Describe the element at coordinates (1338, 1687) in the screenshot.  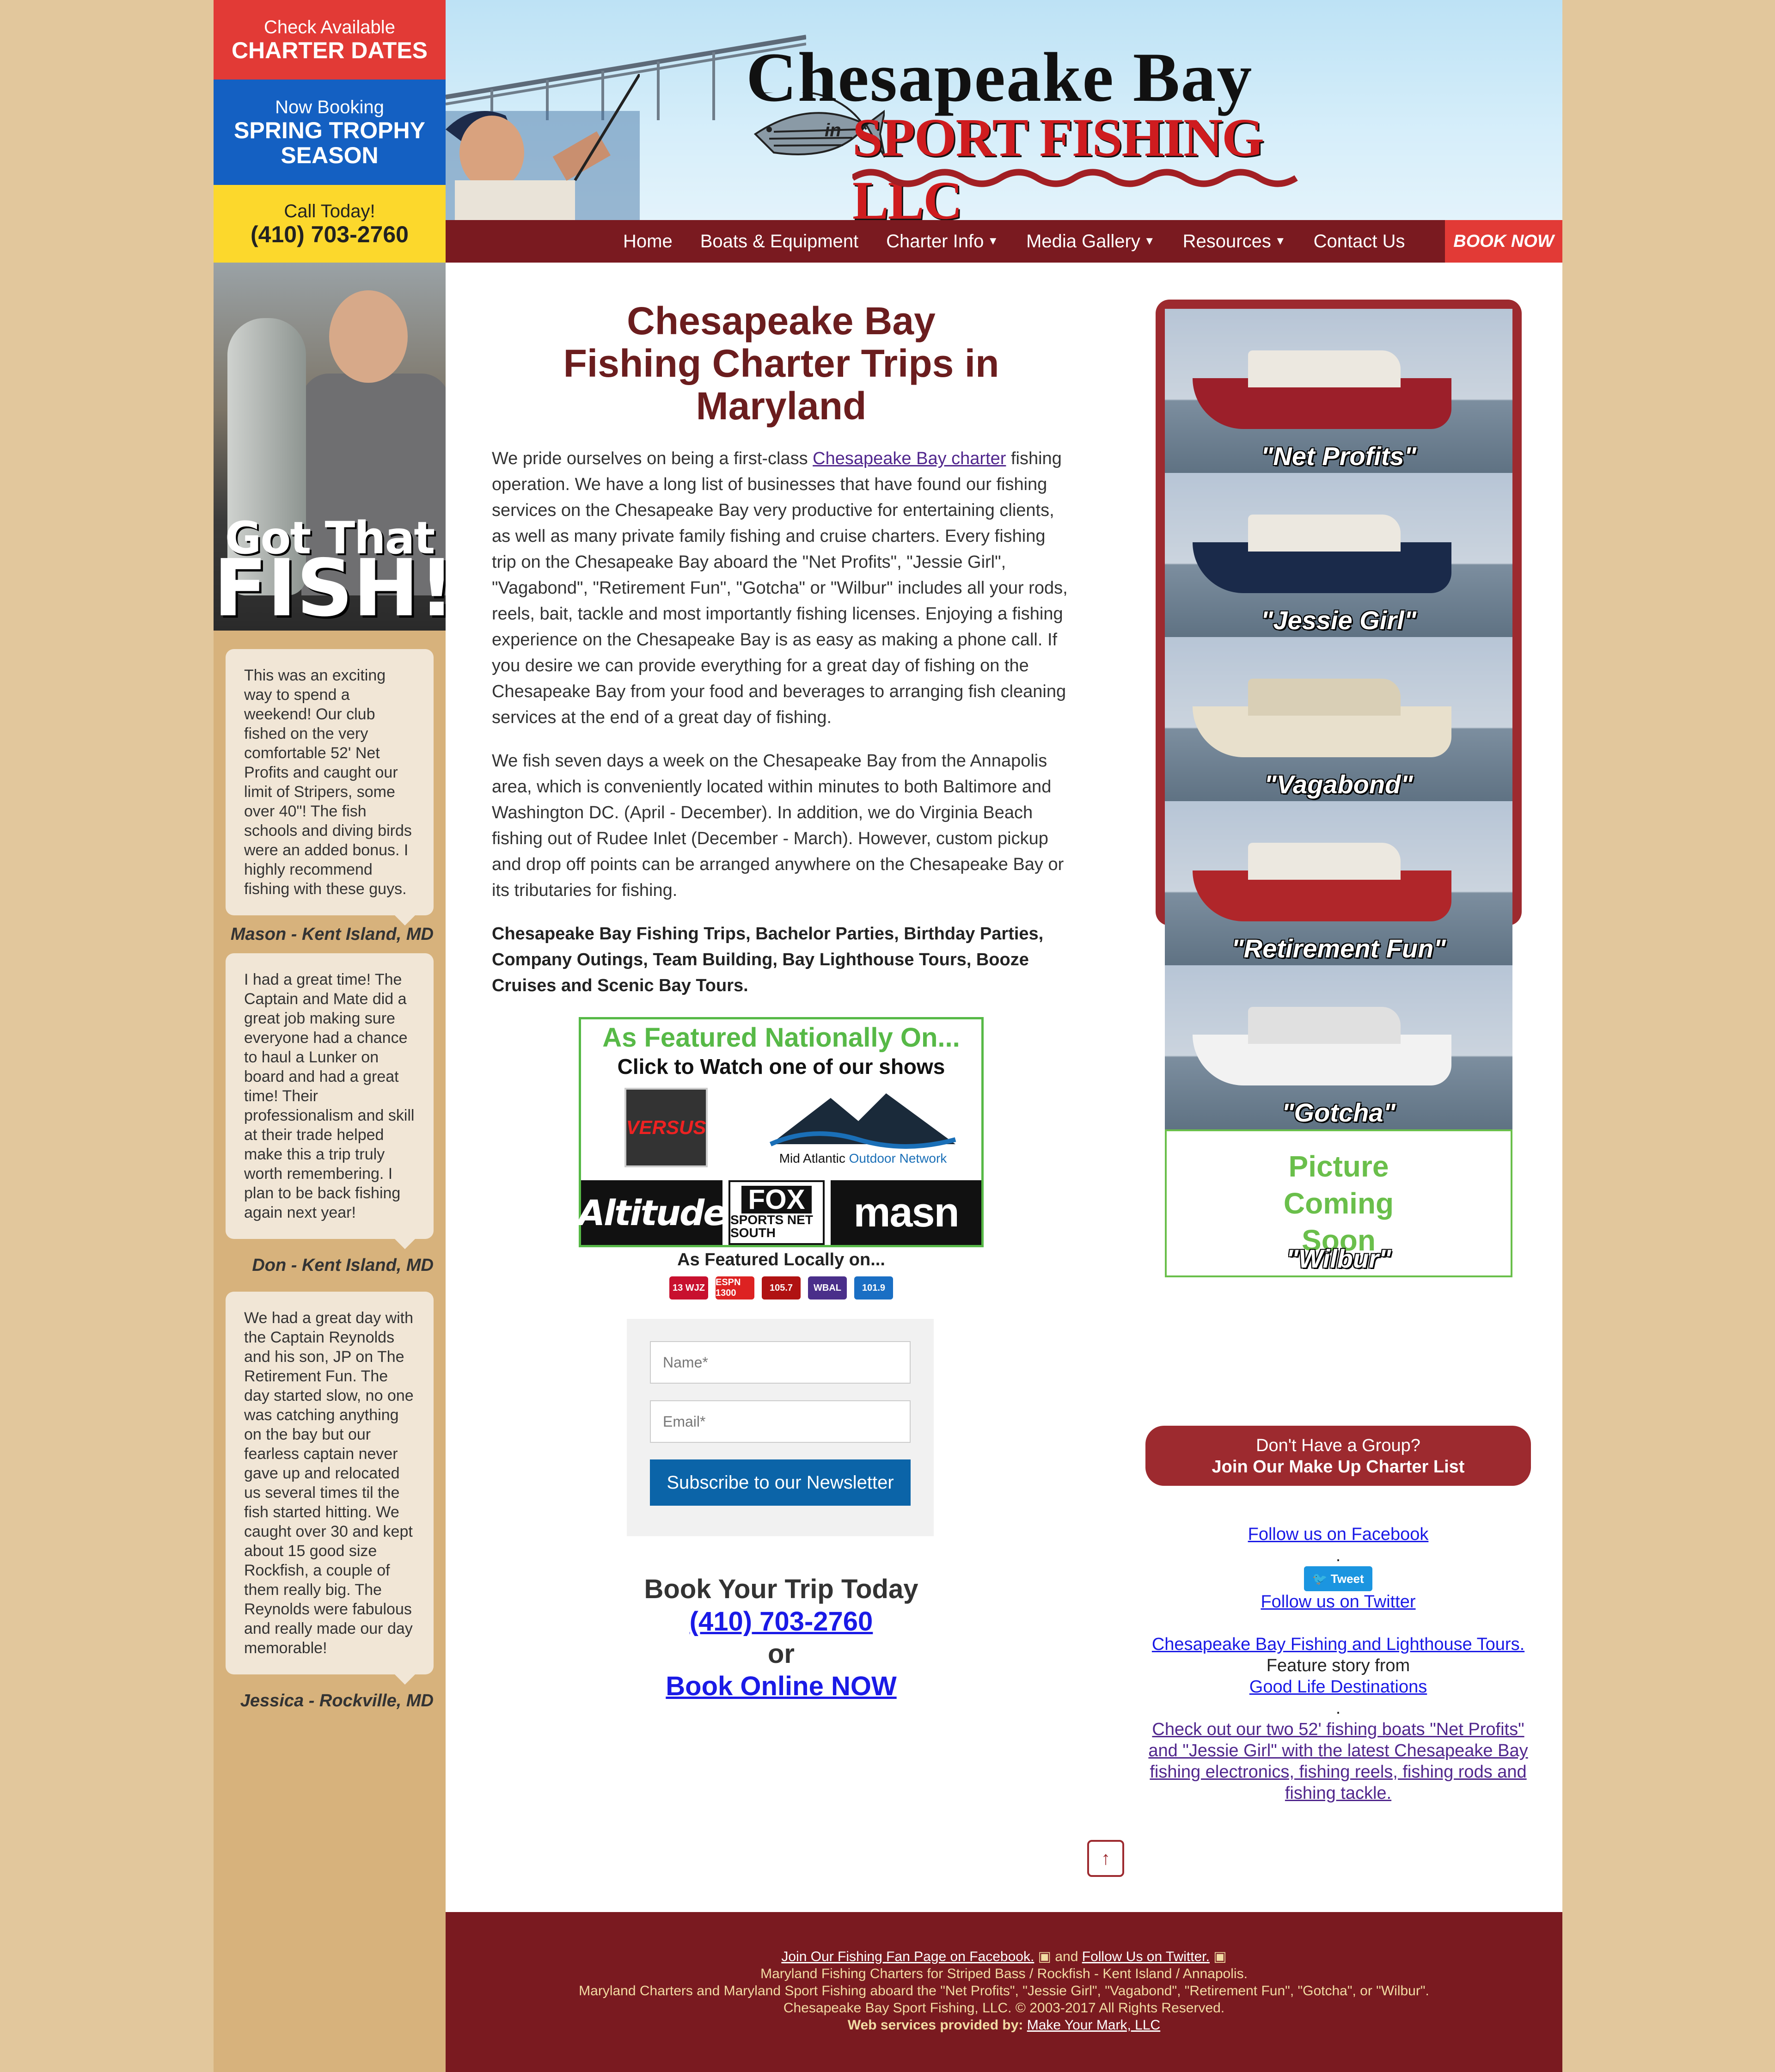
I see `good-life-link: Good Life Destinations` at that location.